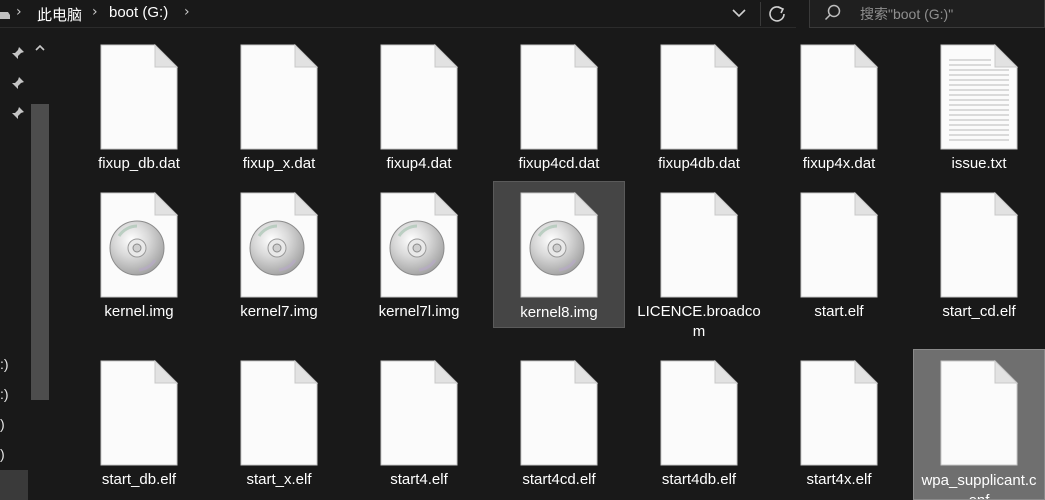  What do you see at coordinates (777, 13) in the screenshot?
I see `refresh-icon` at bounding box center [777, 13].